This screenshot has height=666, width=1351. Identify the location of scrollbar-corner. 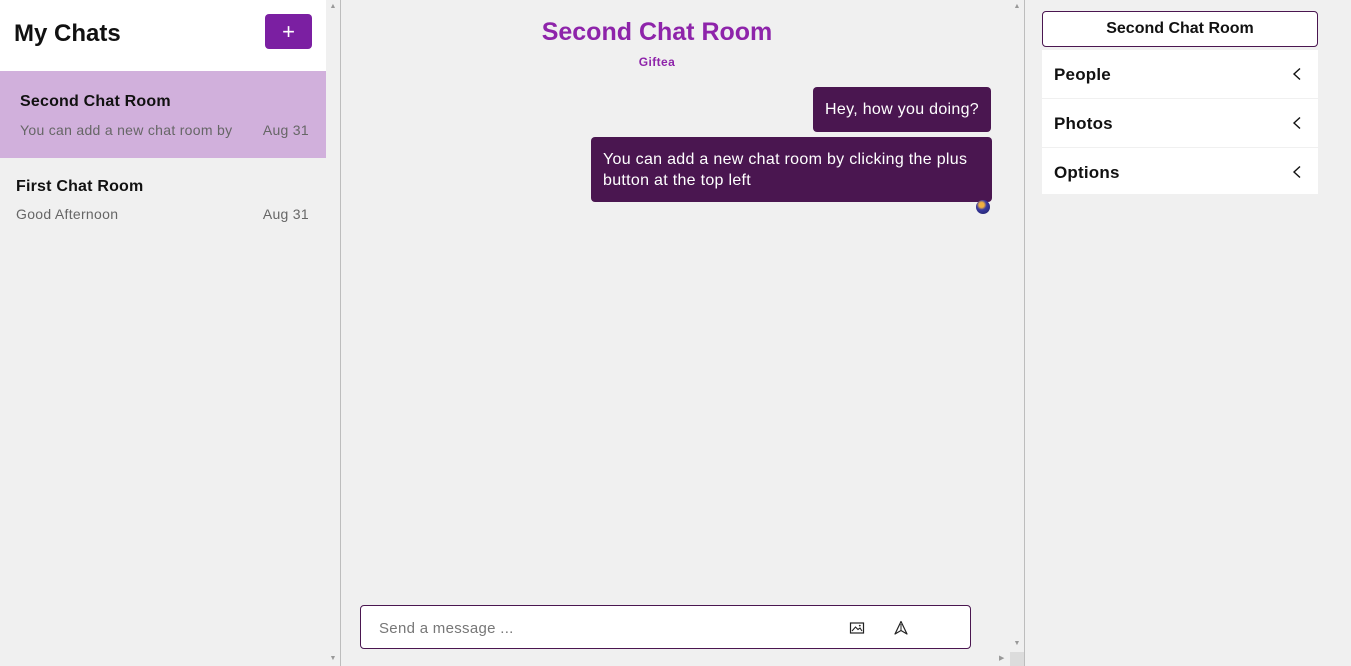
(1017, 659).